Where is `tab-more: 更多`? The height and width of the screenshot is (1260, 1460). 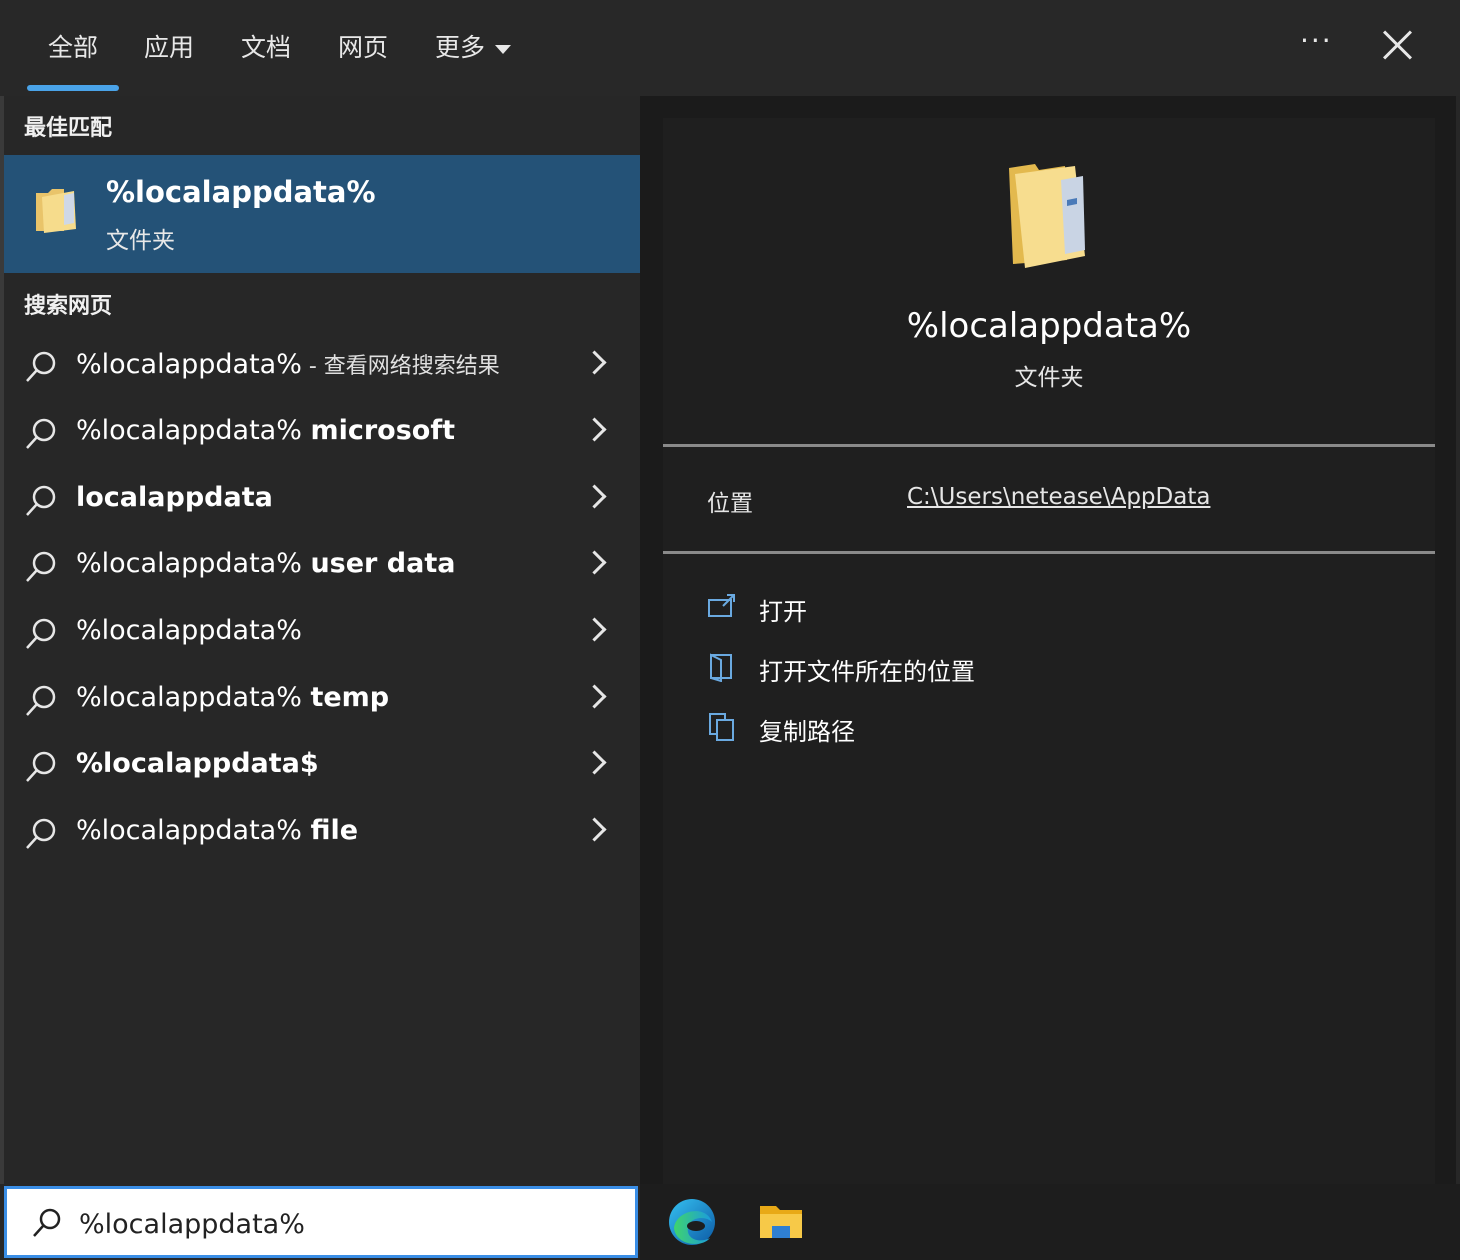 tab-more: 更多 is located at coordinates (473, 46).